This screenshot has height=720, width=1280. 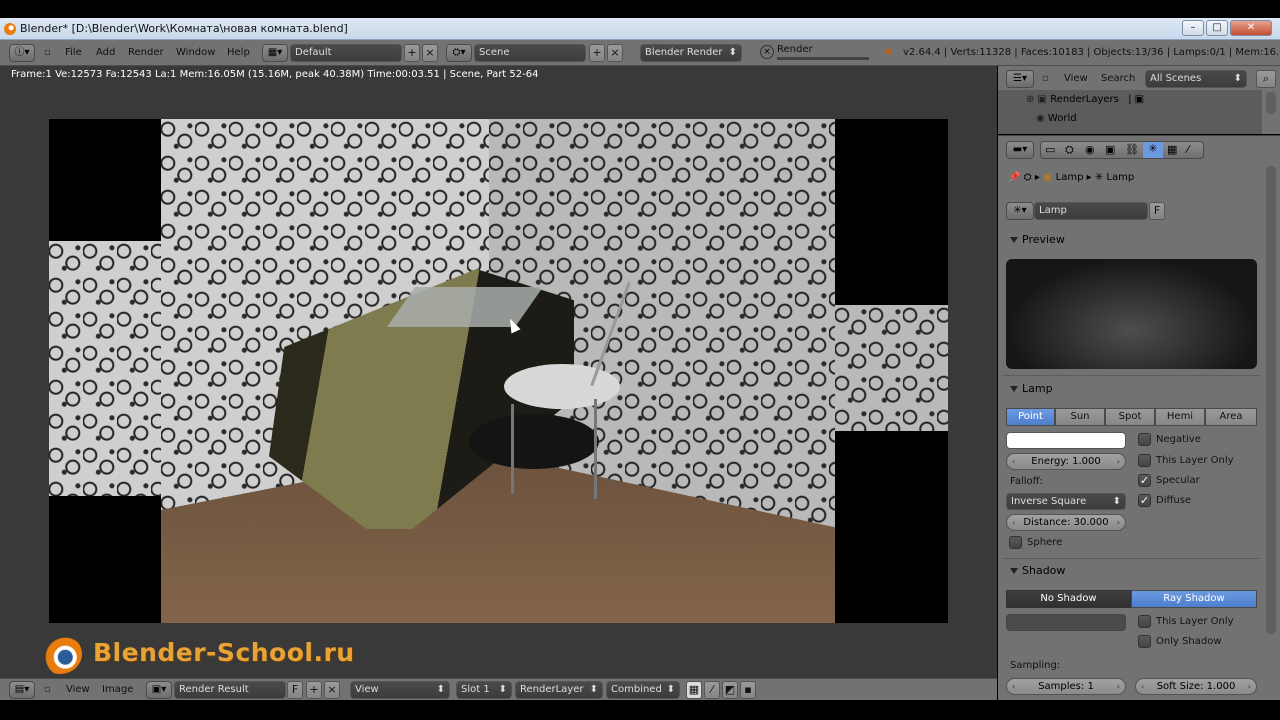 I want to click on preview-panel-header: Preview, so click(x=1037, y=239).